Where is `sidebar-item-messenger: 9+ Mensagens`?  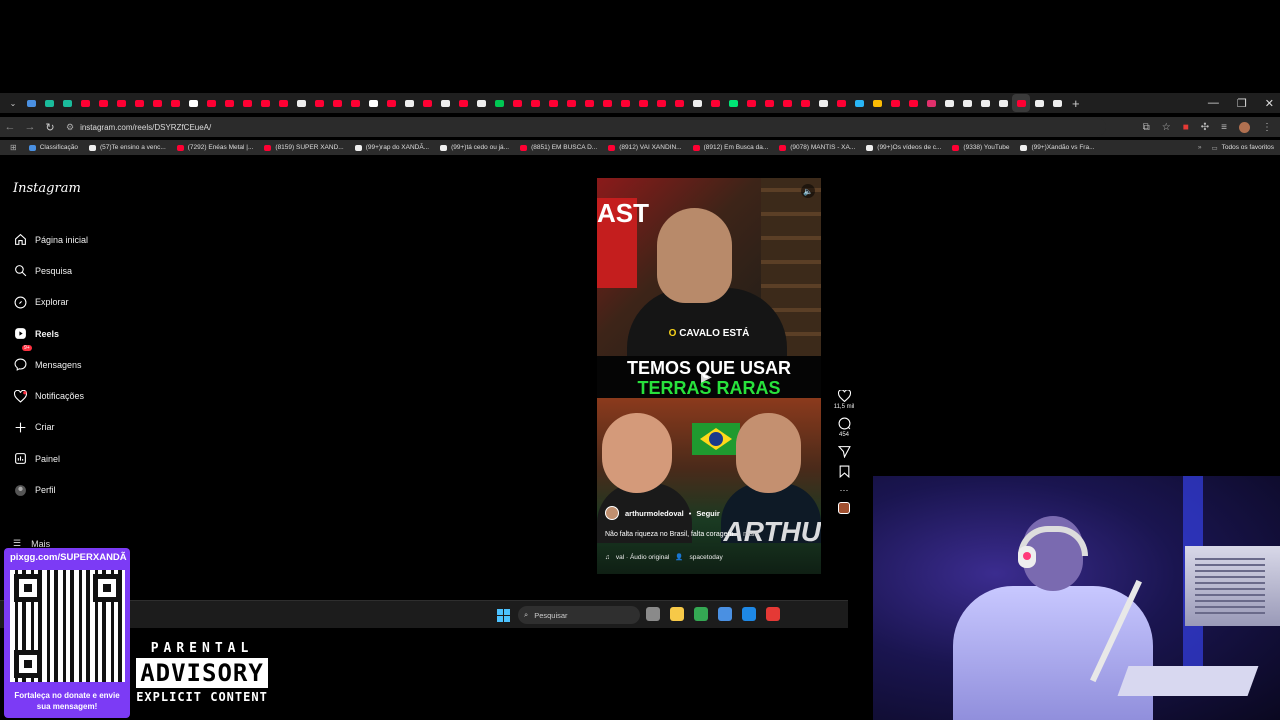 sidebar-item-messenger: 9+ Mensagens is located at coordinates (50, 362).